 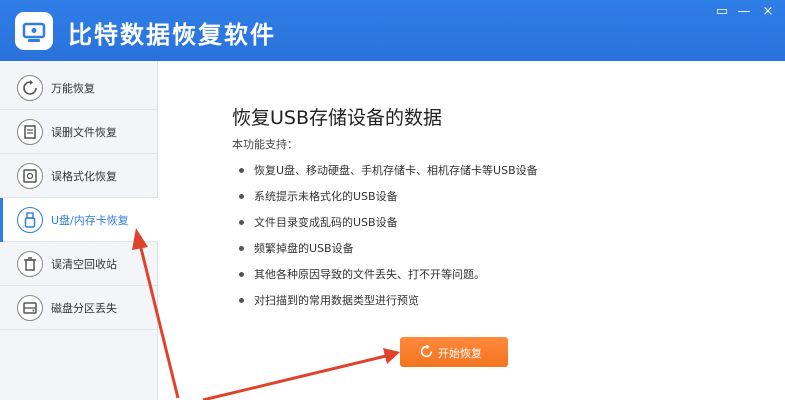 I want to click on sidebar-item-label: 误格式化恢复, so click(x=84, y=176).